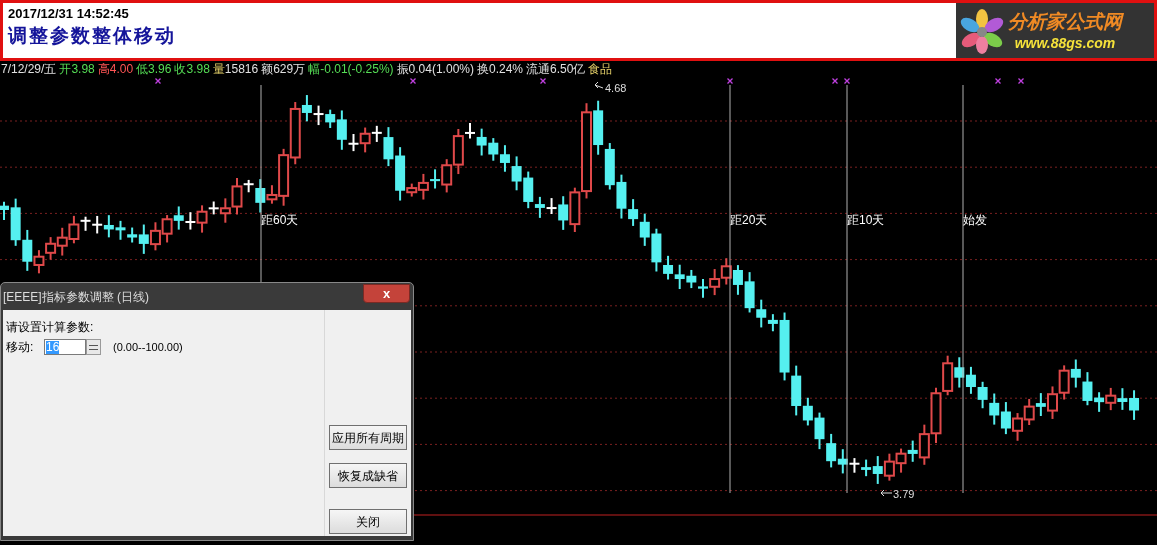  What do you see at coordinates (904, 494) in the screenshot?
I see `low-price-label: 3.79` at bounding box center [904, 494].